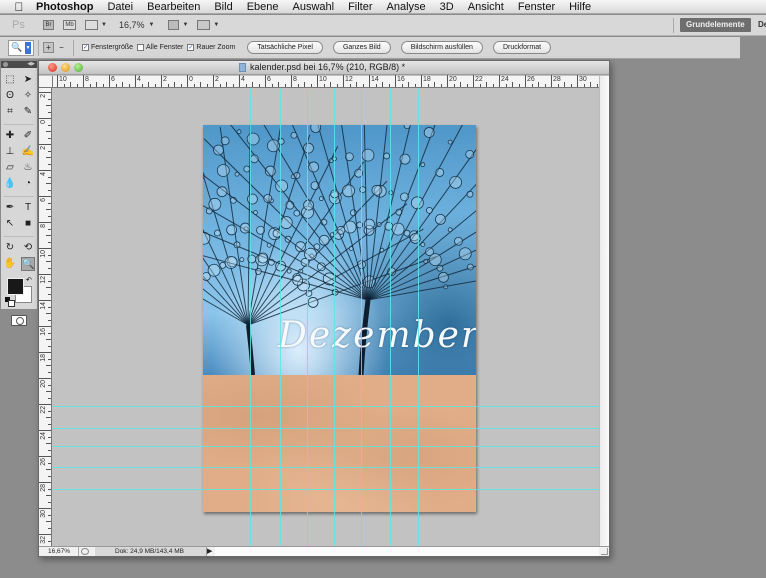  I want to click on 3d-orbit-icon: ⟲, so click(28, 248).